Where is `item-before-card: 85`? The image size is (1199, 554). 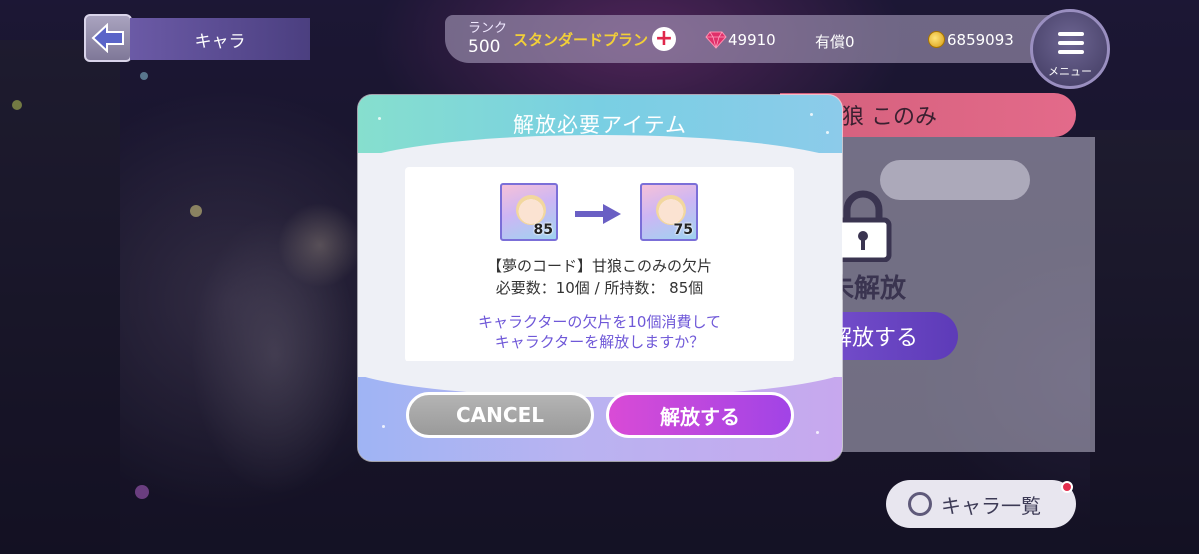
item-before-card: 85 is located at coordinates (529, 212).